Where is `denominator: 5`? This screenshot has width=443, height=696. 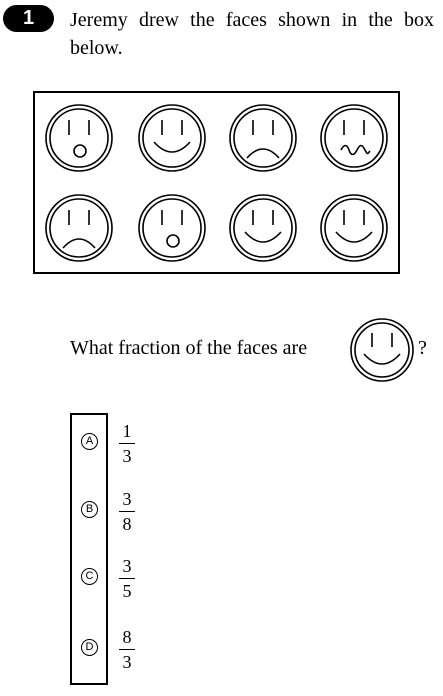 denominator: 5 is located at coordinates (127, 591).